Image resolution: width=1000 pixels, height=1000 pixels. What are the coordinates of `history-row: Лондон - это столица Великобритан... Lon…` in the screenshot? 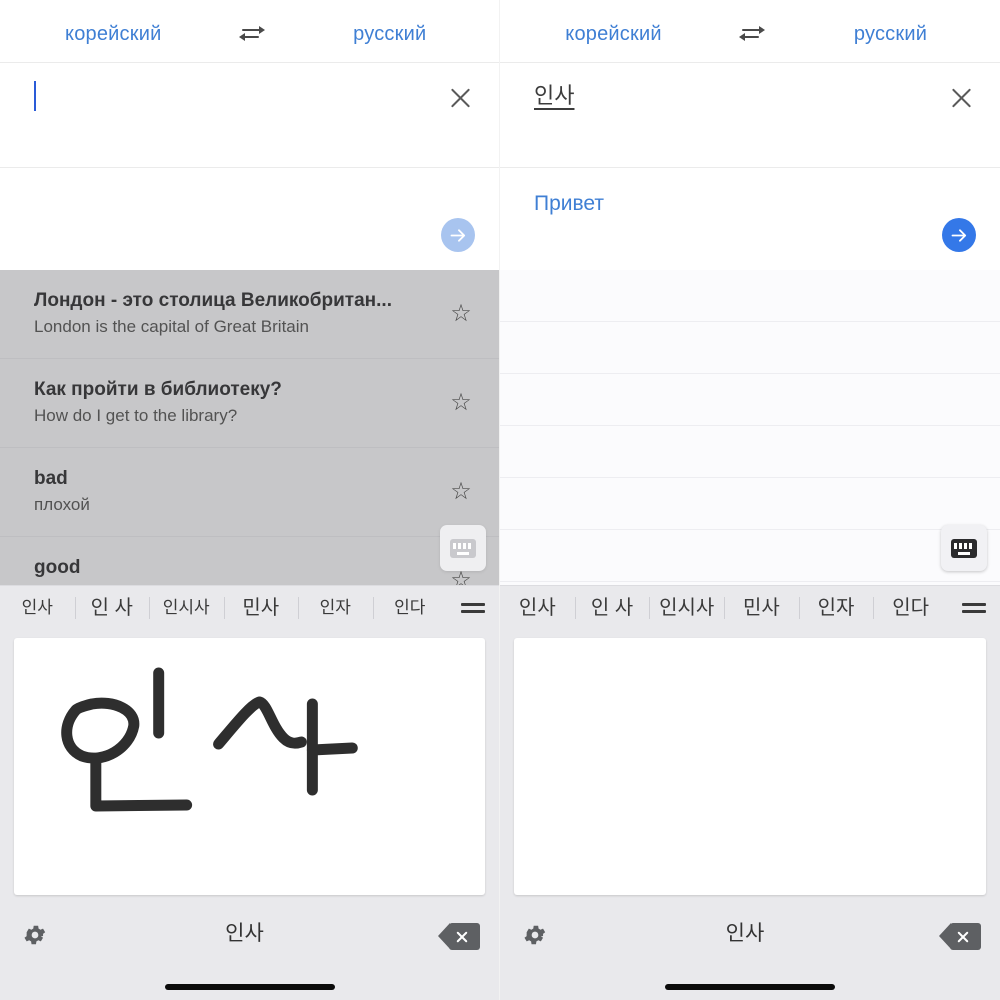 It's located at (249, 314).